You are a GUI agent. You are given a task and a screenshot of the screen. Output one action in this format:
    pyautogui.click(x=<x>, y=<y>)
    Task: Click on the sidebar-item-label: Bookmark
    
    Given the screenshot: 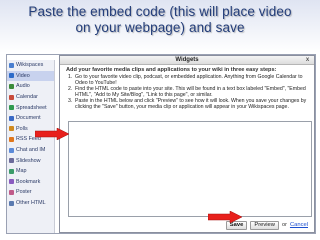 What is the action you would take?
    pyautogui.click(x=28, y=181)
    